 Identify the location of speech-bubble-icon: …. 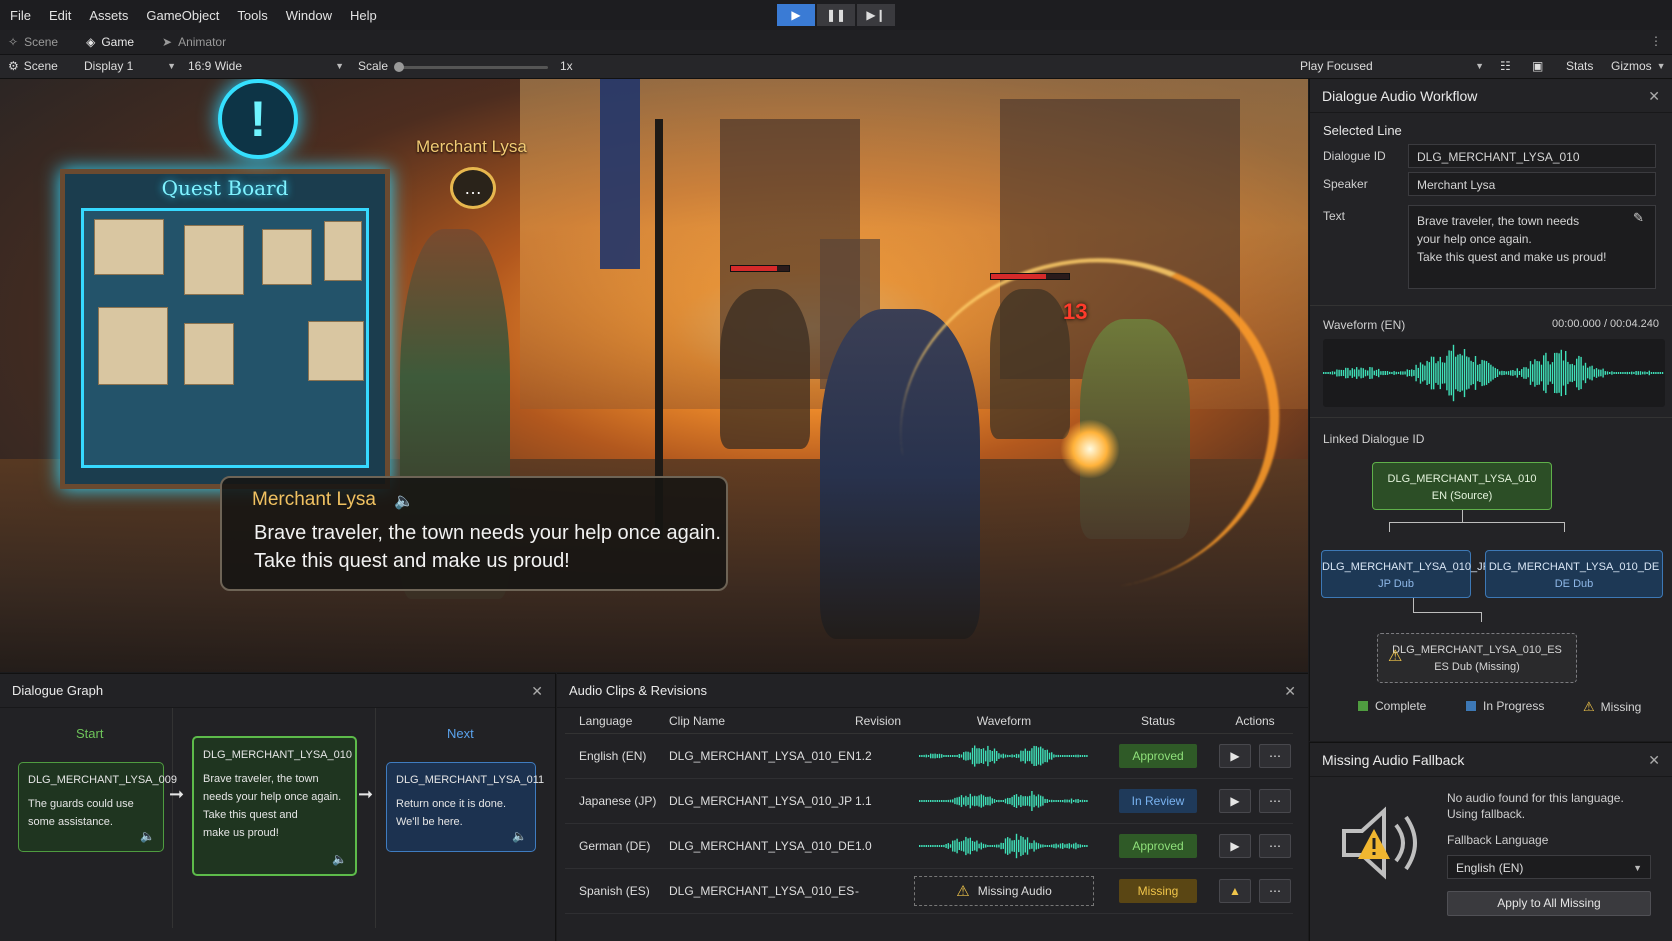
(473, 188).